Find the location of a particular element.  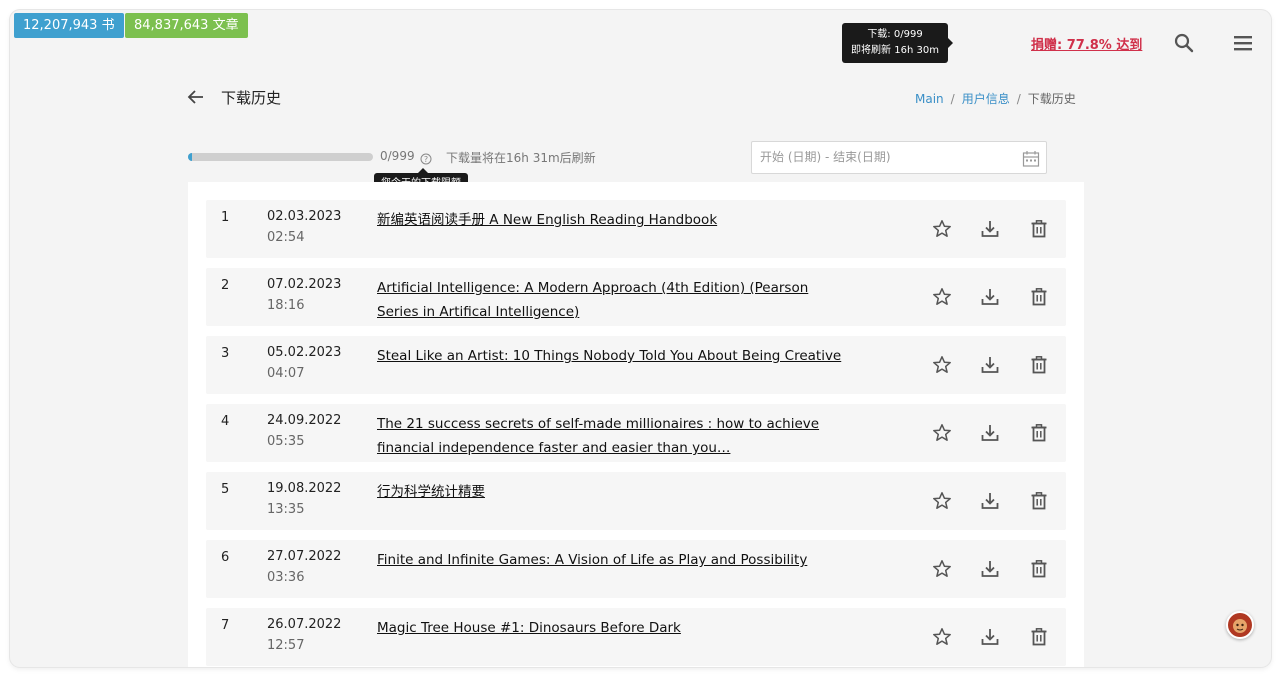

back-arrow-icon is located at coordinates (196, 97).